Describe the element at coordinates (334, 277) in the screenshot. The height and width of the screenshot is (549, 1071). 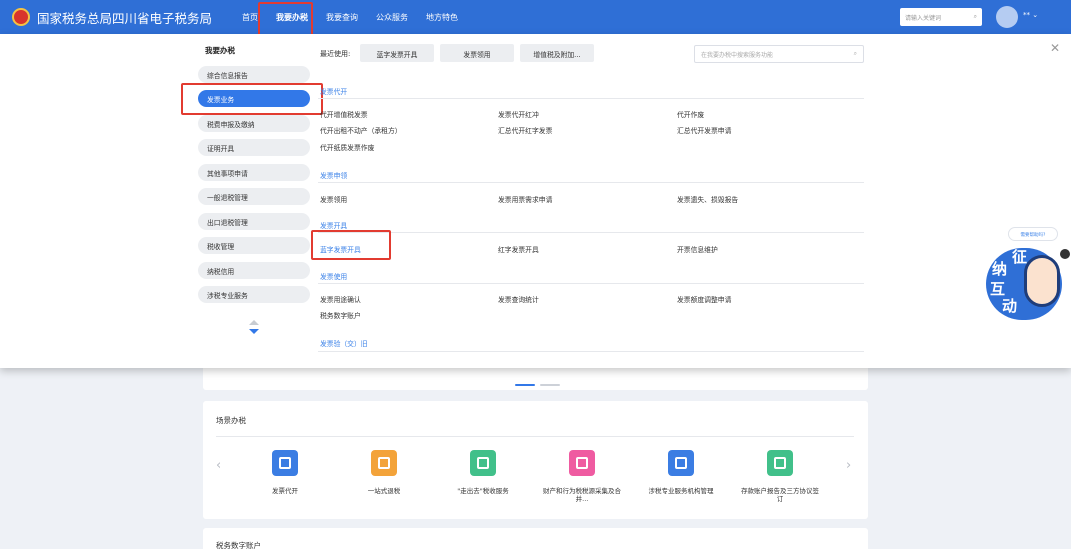
I see `section-title: 发票使用` at that location.